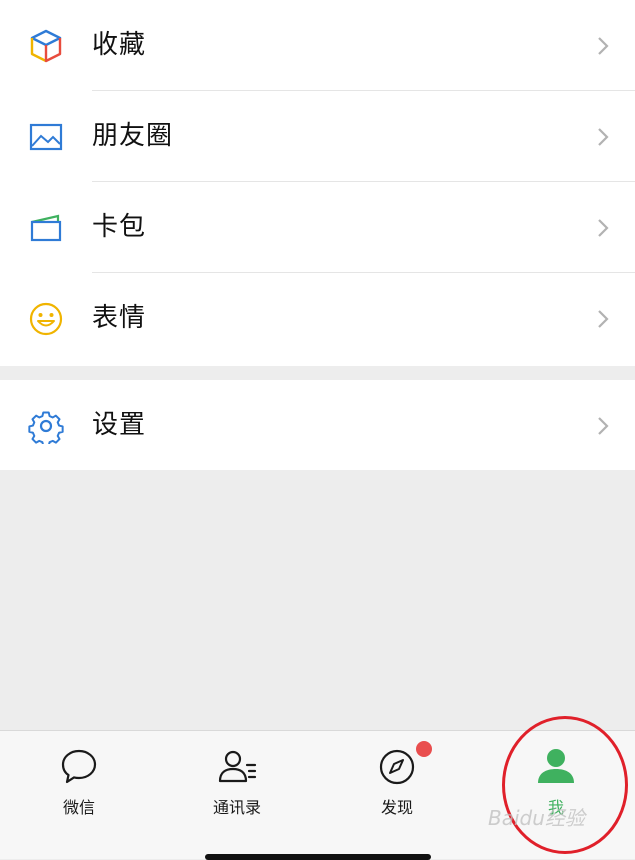 This screenshot has height=860, width=635. I want to click on tab-label: 微信, so click(78, 807).